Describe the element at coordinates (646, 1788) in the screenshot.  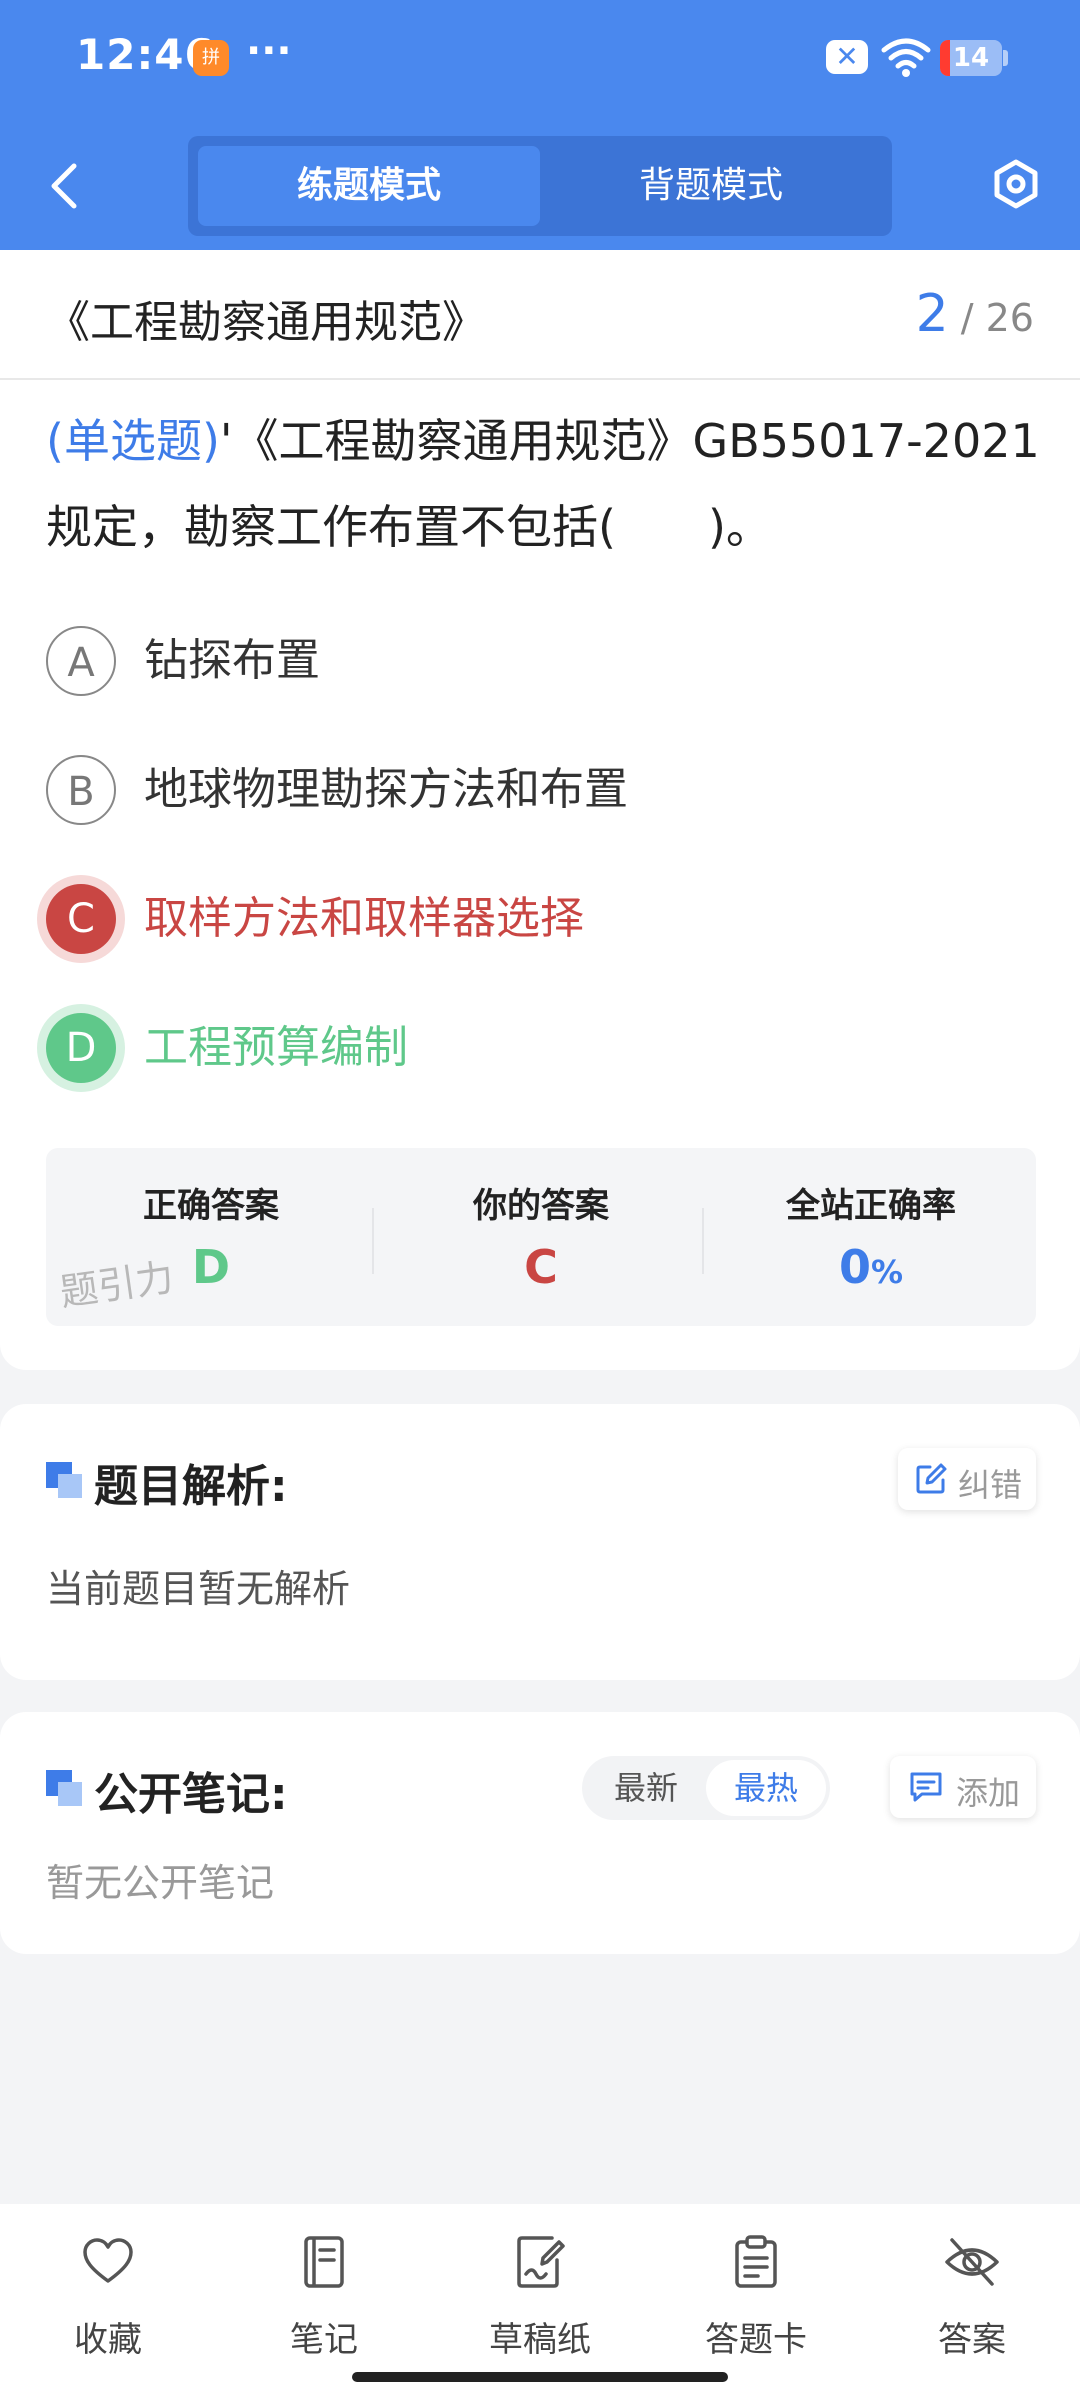
I see `sort-latest-tab: 最新` at that location.